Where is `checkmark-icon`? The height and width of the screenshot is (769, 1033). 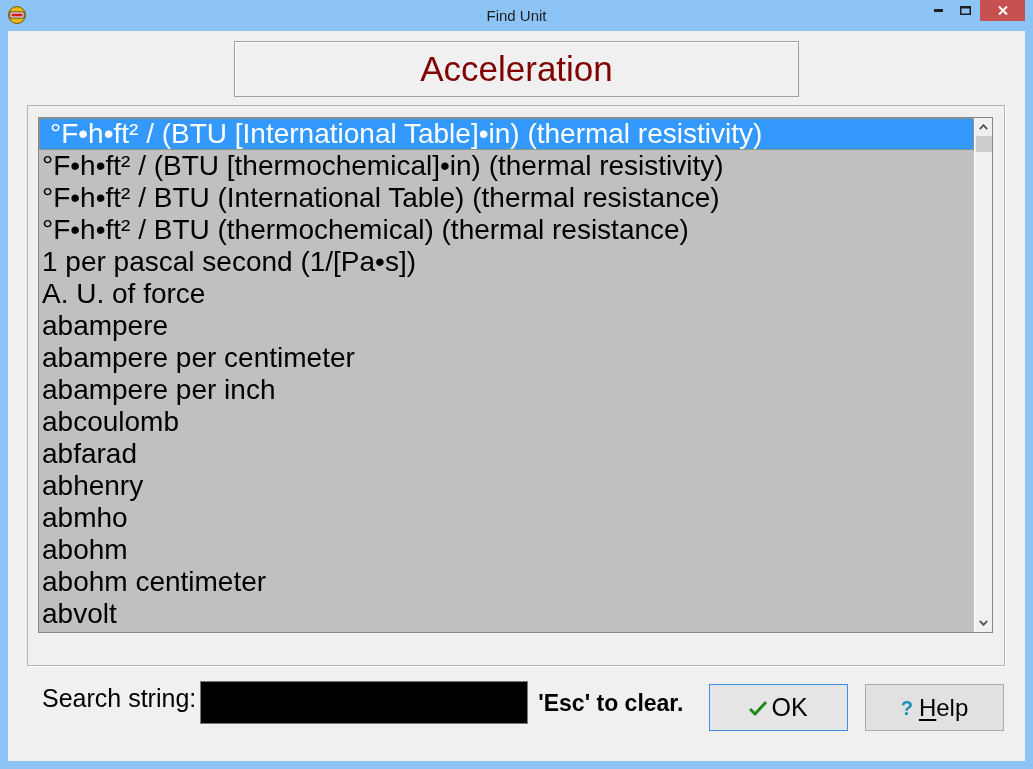
checkmark-icon is located at coordinates (758, 707).